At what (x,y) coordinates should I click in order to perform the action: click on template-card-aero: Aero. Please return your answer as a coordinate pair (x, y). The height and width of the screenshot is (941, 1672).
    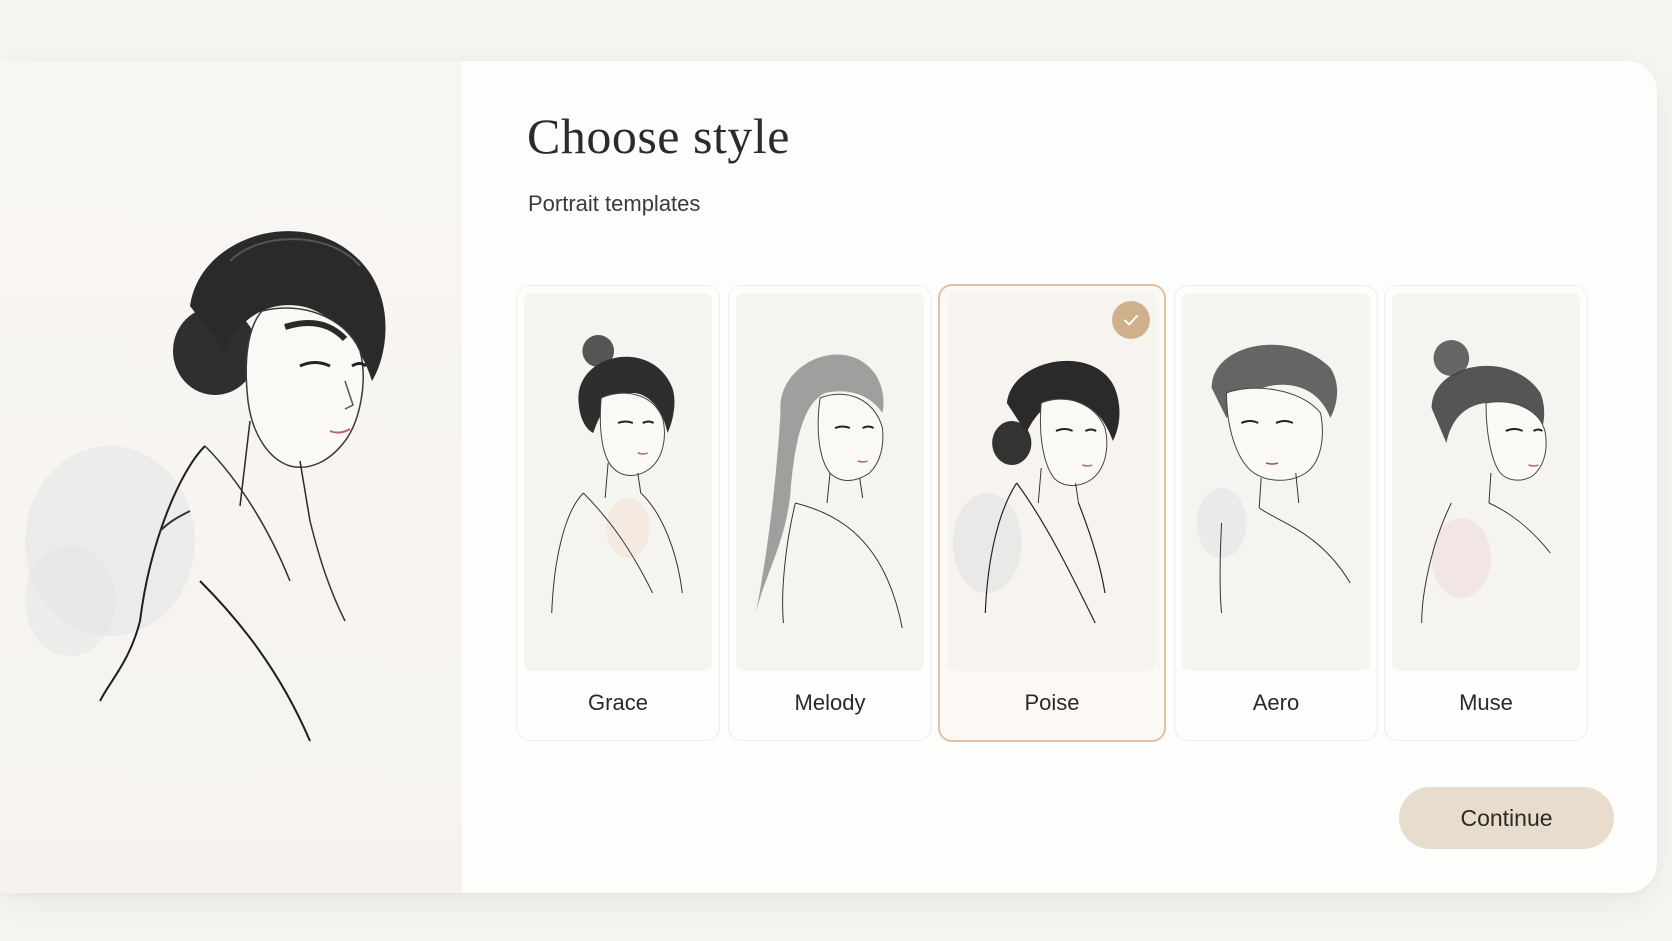
    Looking at the image, I should click on (1276, 513).